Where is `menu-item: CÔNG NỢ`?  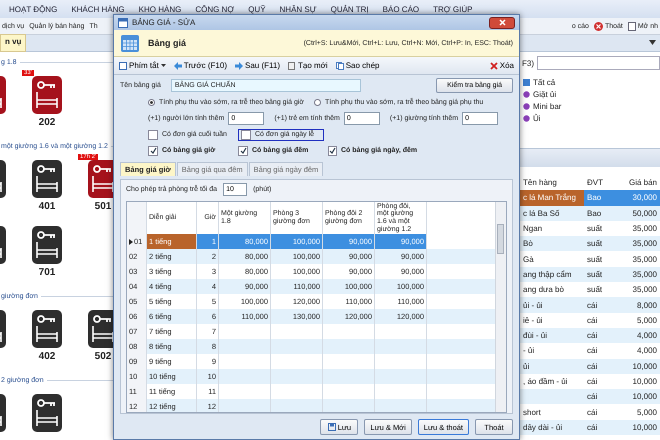 menu-item: CÔNG NỢ is located at coordinates (214, 9).